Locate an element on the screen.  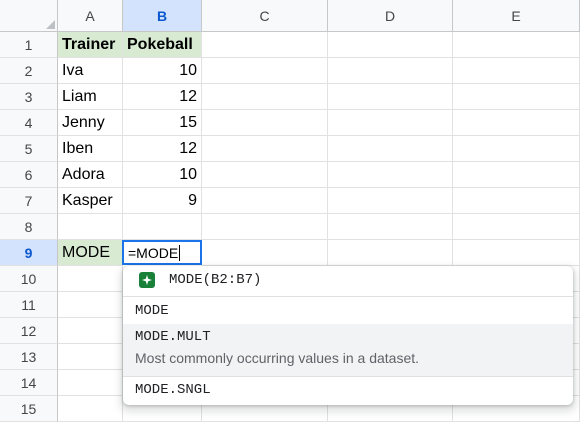
row-header-15: 15 is located at coordinates (29, 409).